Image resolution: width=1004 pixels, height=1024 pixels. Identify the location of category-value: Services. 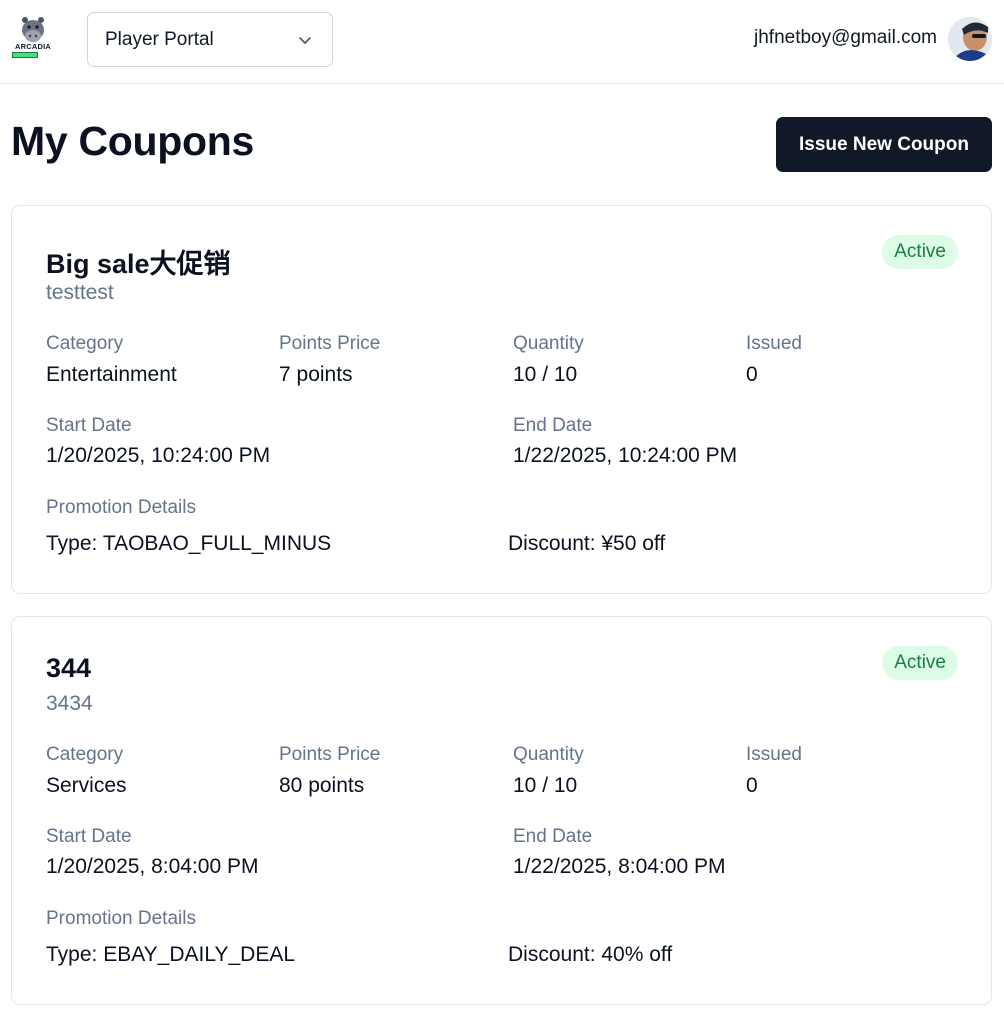
(86, 785).